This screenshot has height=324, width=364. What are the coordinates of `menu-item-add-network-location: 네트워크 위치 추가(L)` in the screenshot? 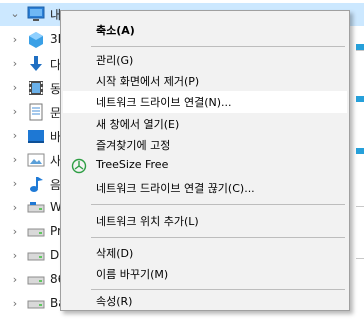 It's located at (205, 221).